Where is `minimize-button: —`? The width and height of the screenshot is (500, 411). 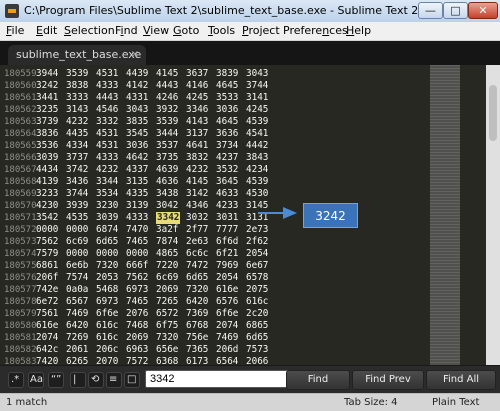
minimize-button: — is located at coordinates (430, 10).